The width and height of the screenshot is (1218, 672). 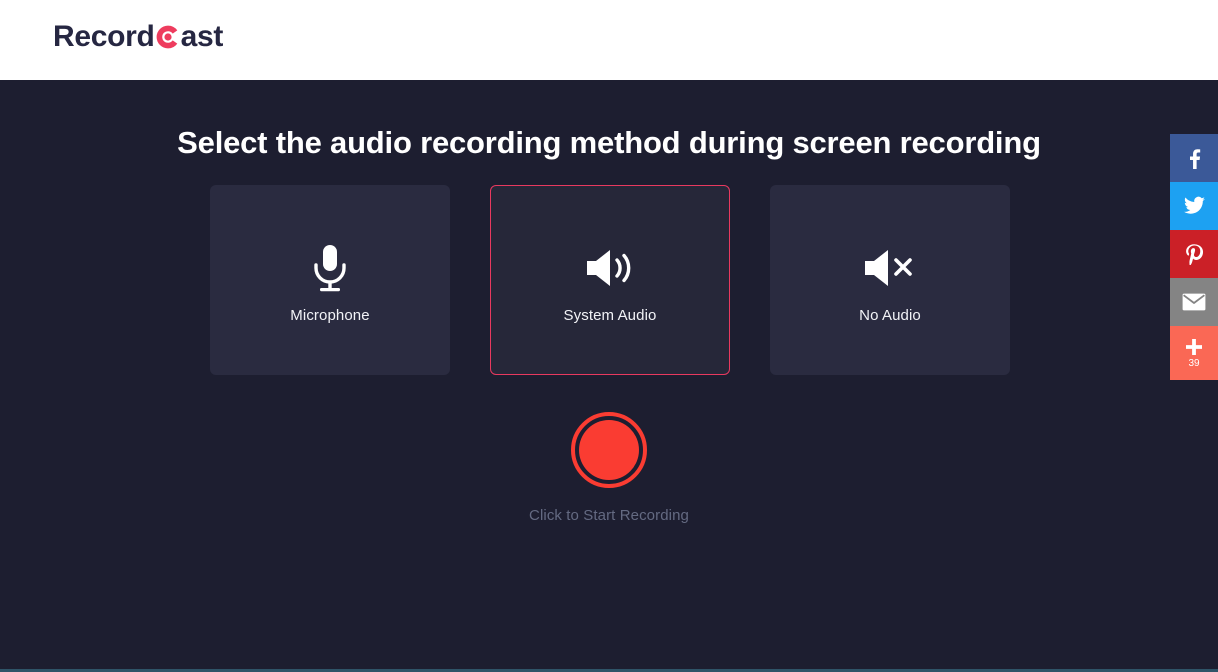 I want to click on record-caption: Click to Start Recording, so click(x=609, y=515).